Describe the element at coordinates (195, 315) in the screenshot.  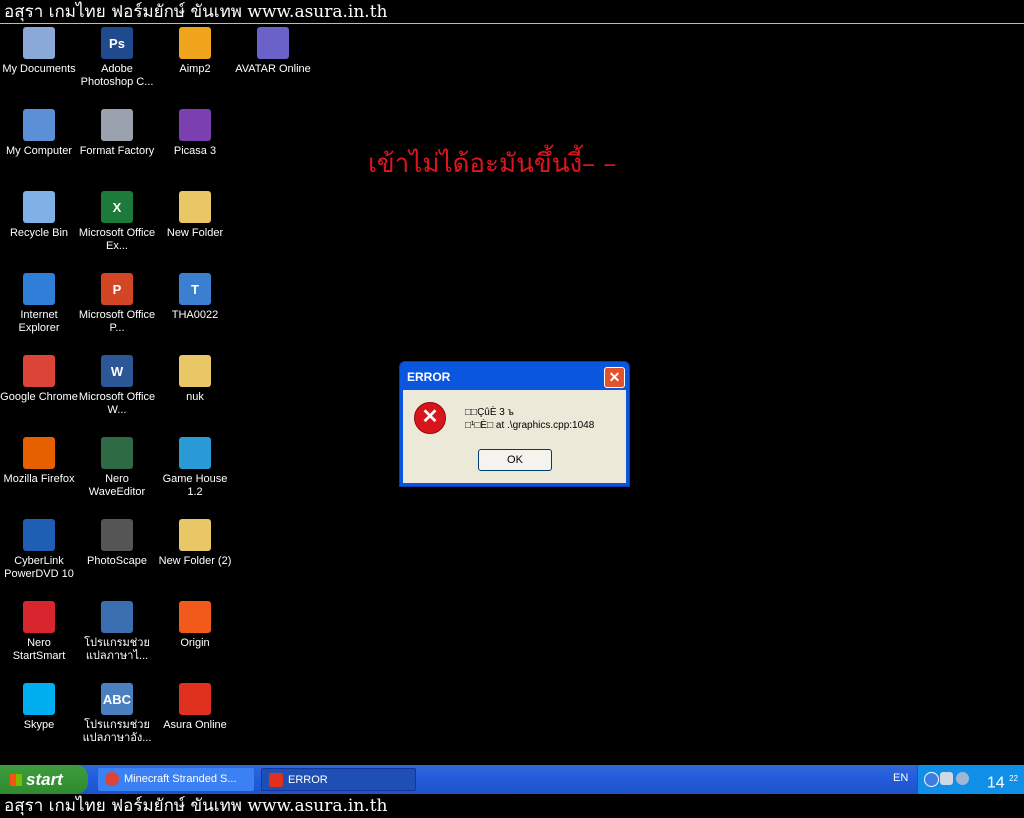
I see `desktop-icon-label: THA0022` at that location.